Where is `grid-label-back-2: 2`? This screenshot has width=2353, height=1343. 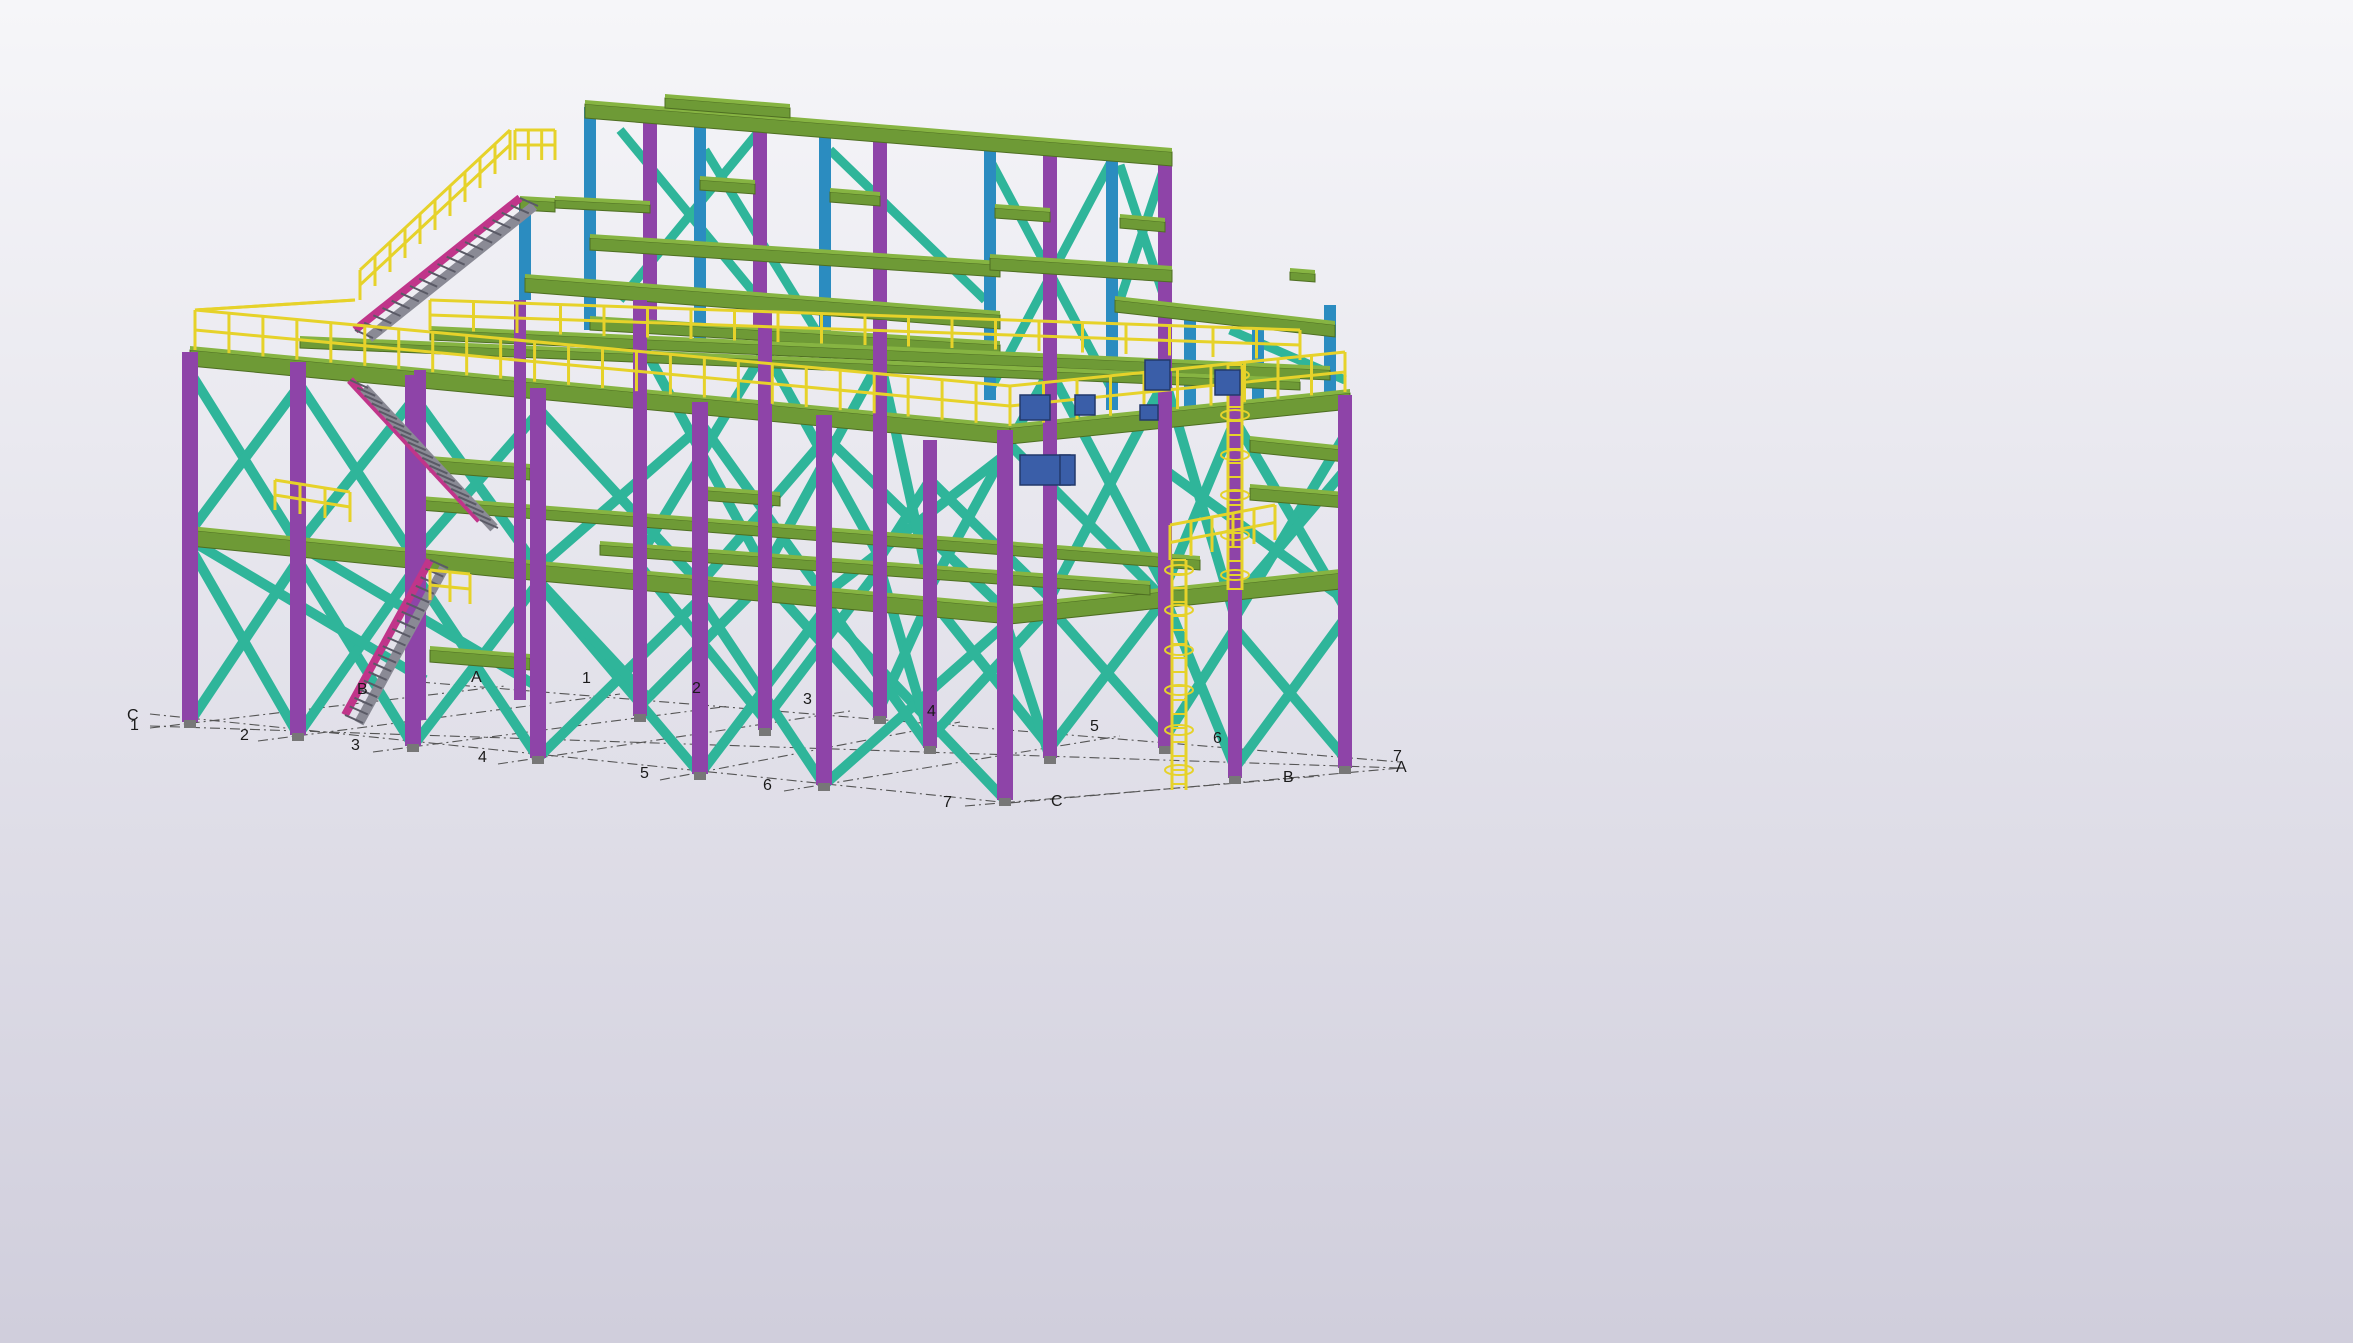
grid-label-back-2: 2 is located at coordinates (696, 688).